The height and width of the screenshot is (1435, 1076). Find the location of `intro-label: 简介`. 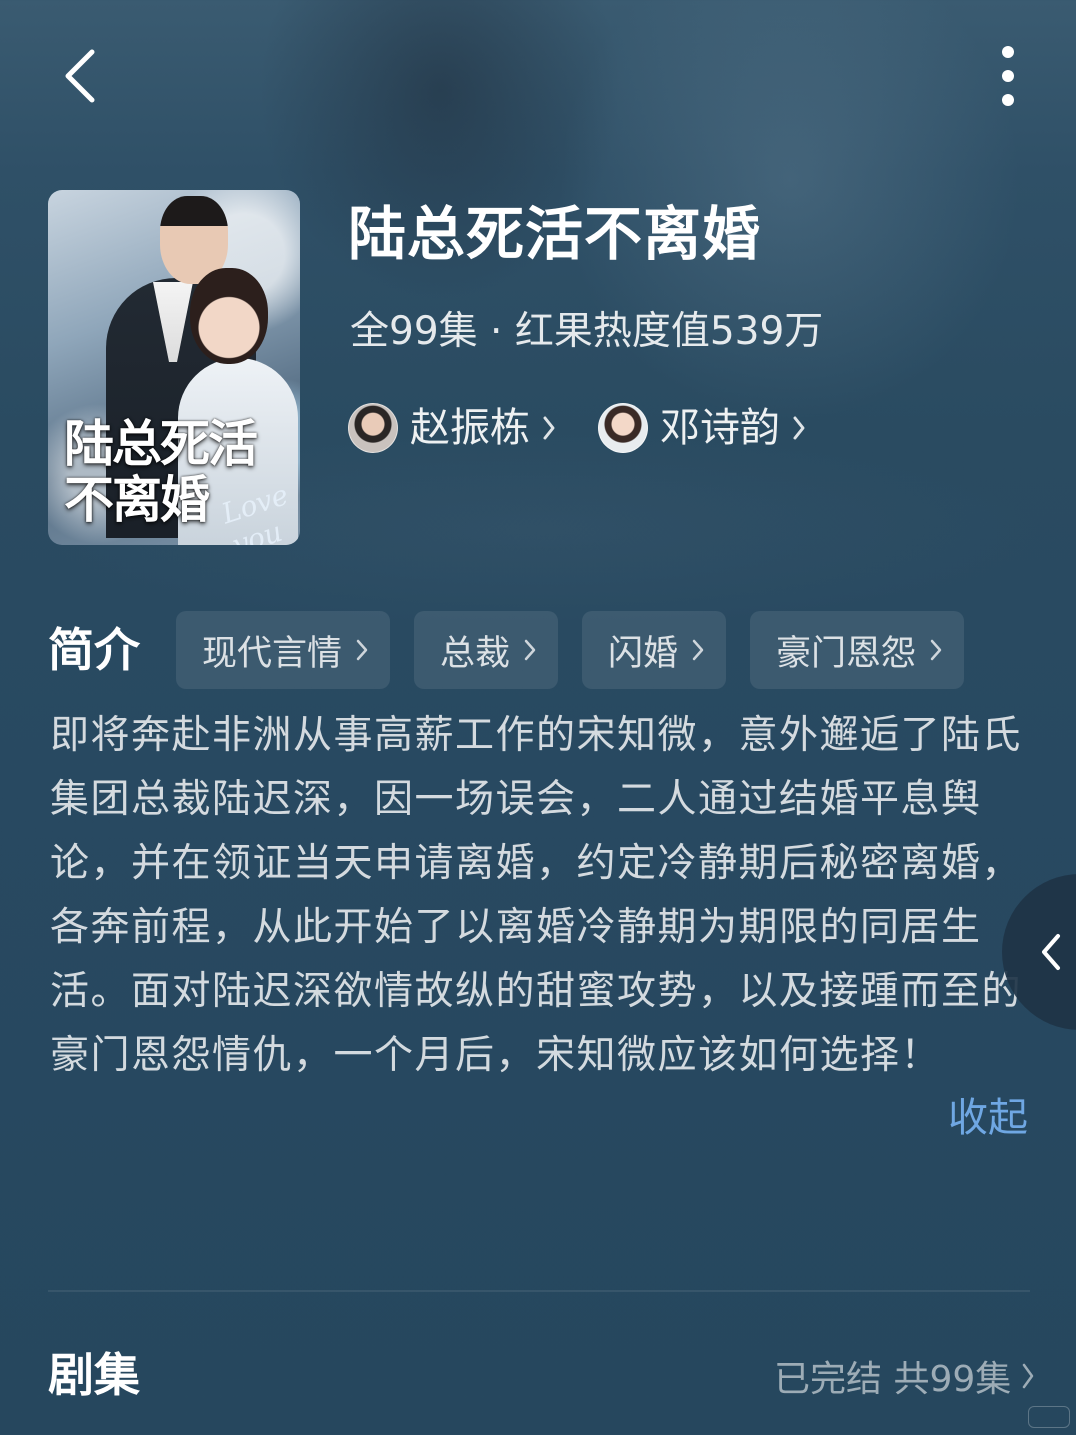

intro-label: 简介 is located at coordinates (94, 650).